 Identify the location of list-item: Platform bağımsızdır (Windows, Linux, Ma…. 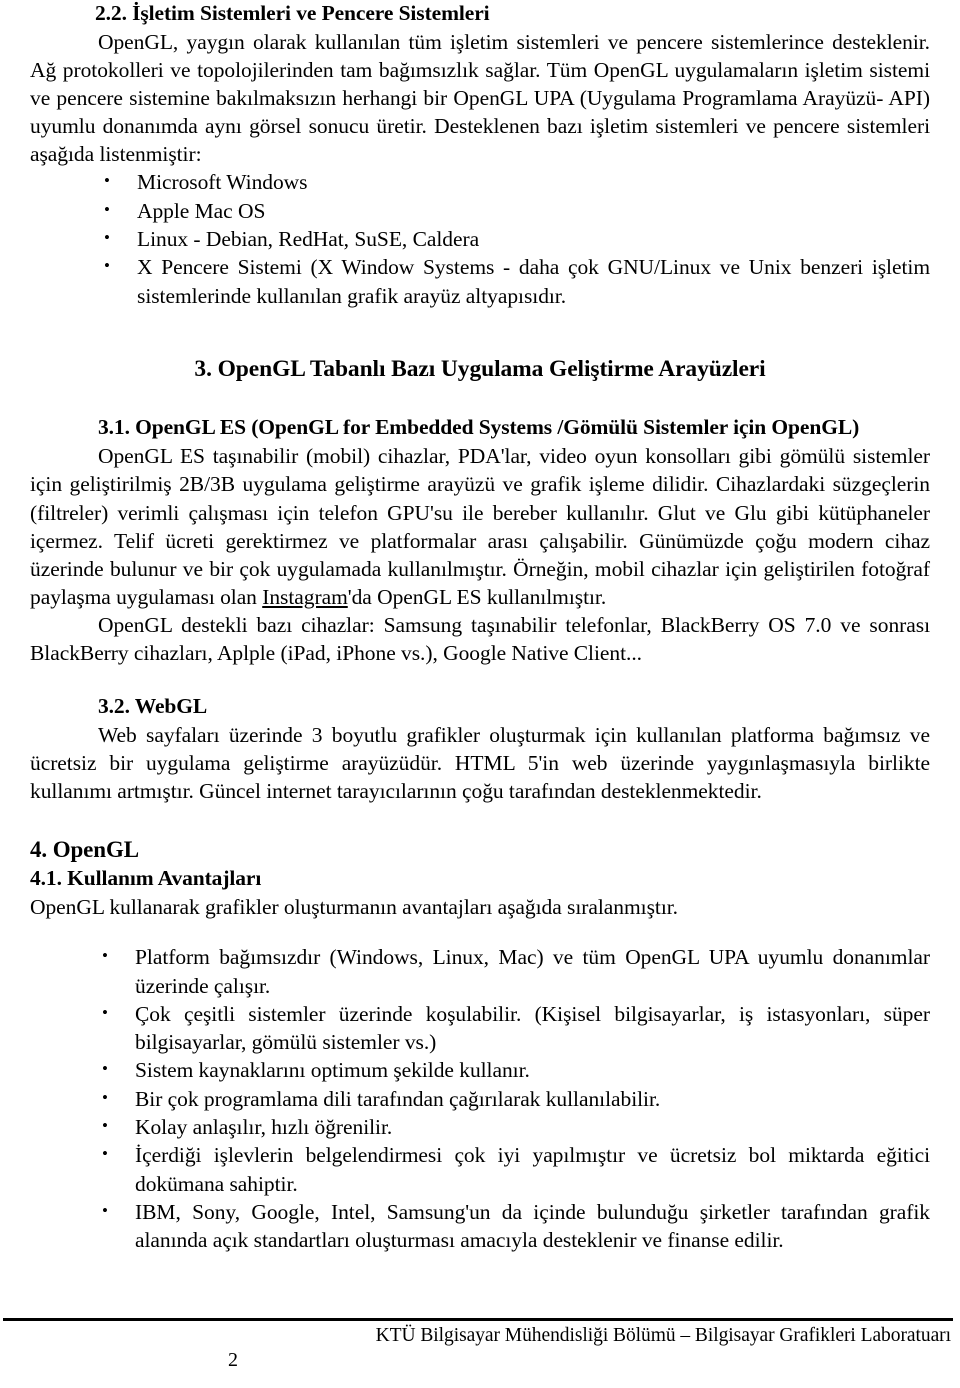
(480, 971).